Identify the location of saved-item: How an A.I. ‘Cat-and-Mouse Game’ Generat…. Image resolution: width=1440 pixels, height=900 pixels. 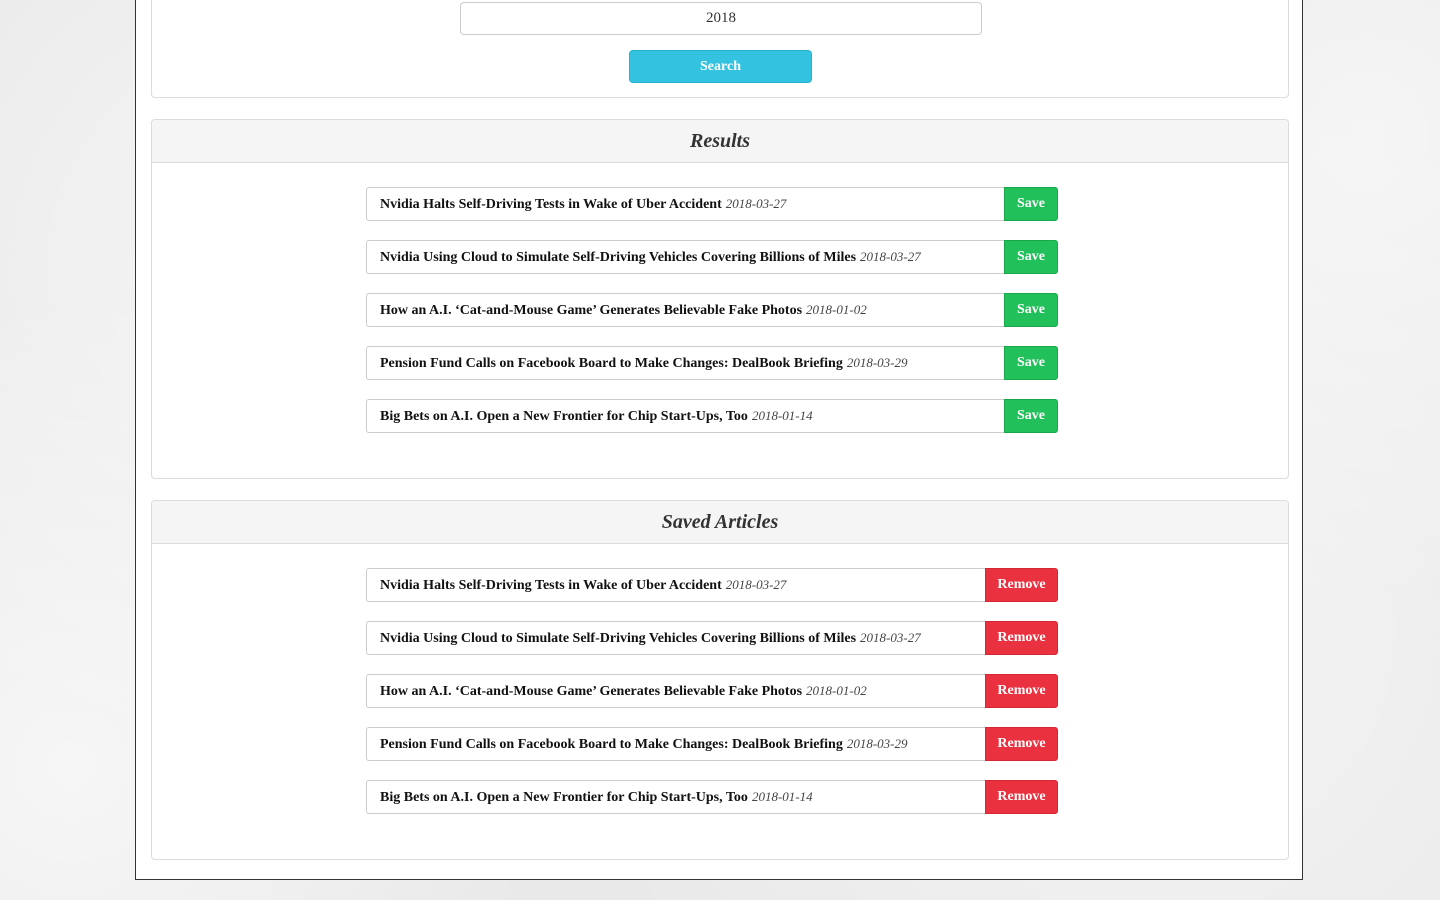
(712, 691).